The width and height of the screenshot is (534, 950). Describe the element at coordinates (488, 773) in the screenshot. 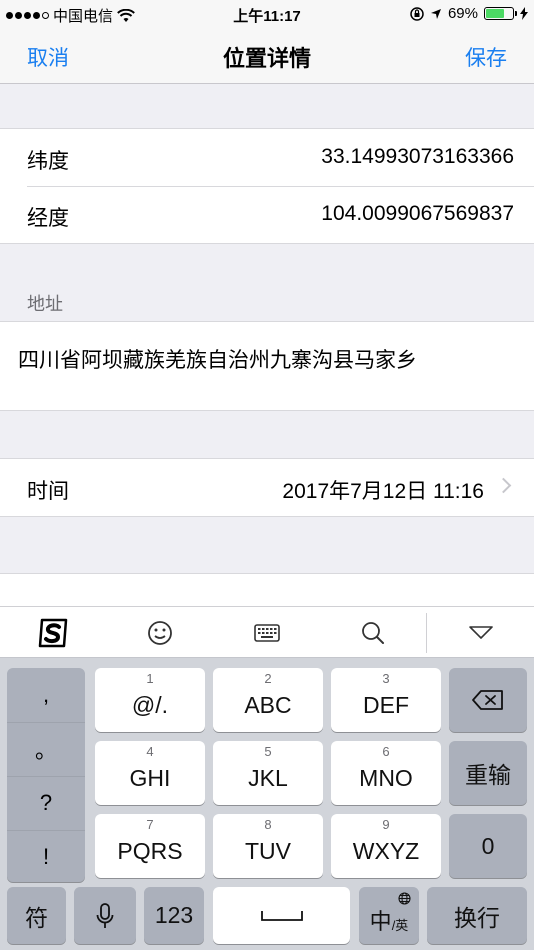

I see `retype-key: 重输` at that location.